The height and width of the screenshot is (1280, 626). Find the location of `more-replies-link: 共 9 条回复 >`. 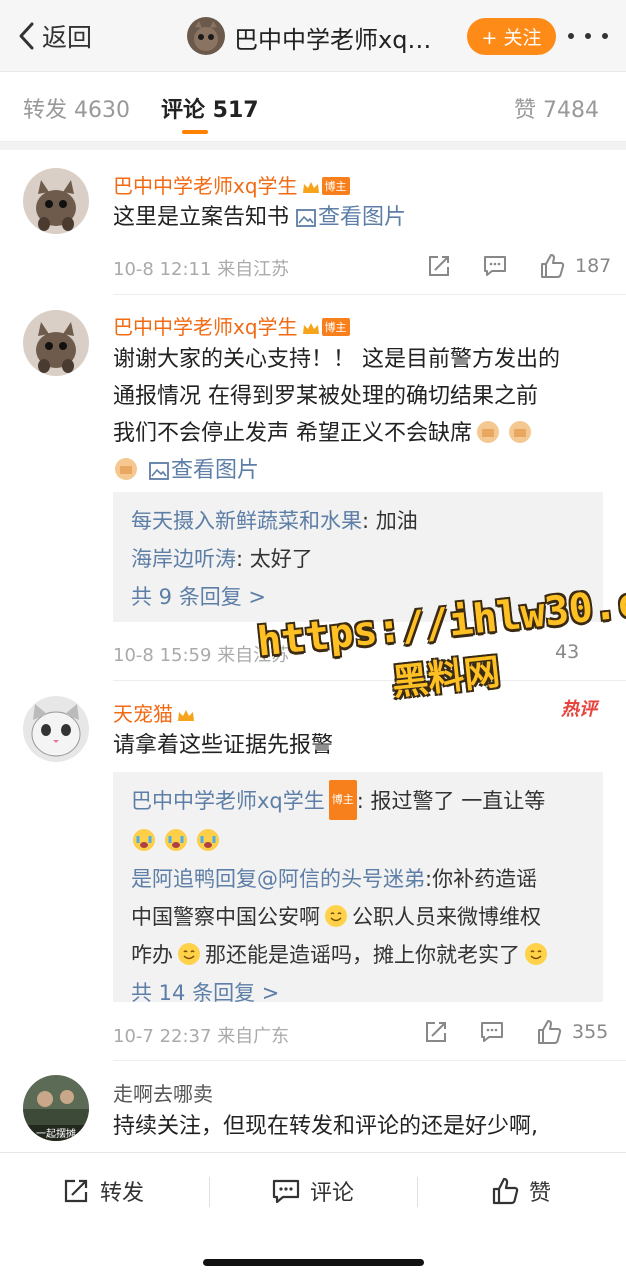

more-replies-link: 共 9 条回复 > is located at coordinates (358, 597).